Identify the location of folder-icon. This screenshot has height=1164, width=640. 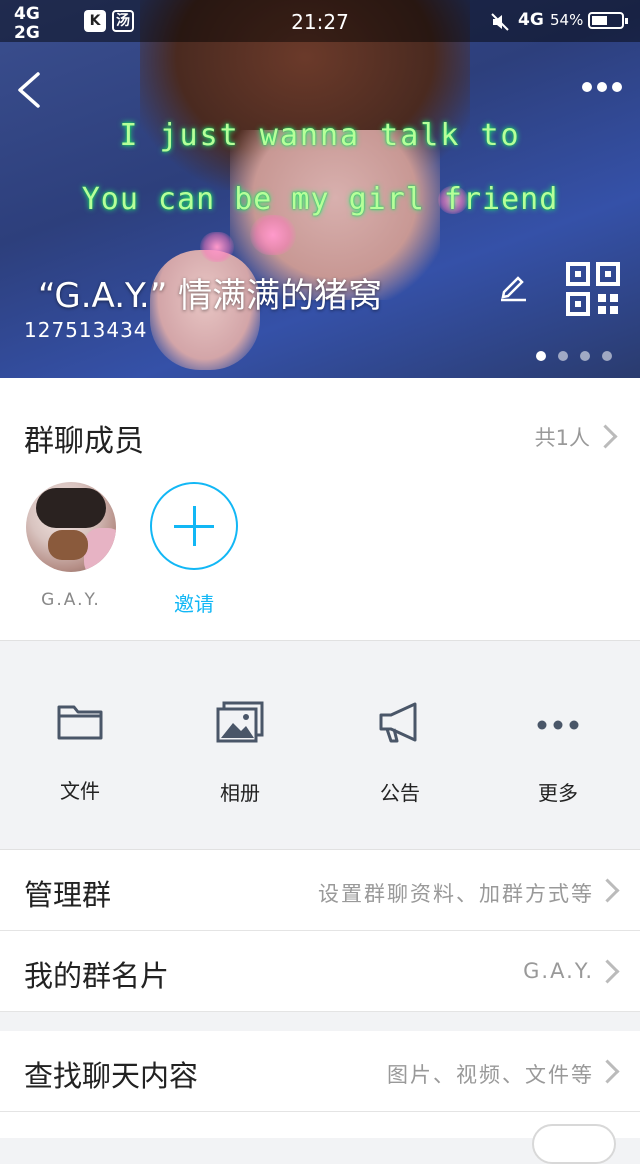
(80, 722).